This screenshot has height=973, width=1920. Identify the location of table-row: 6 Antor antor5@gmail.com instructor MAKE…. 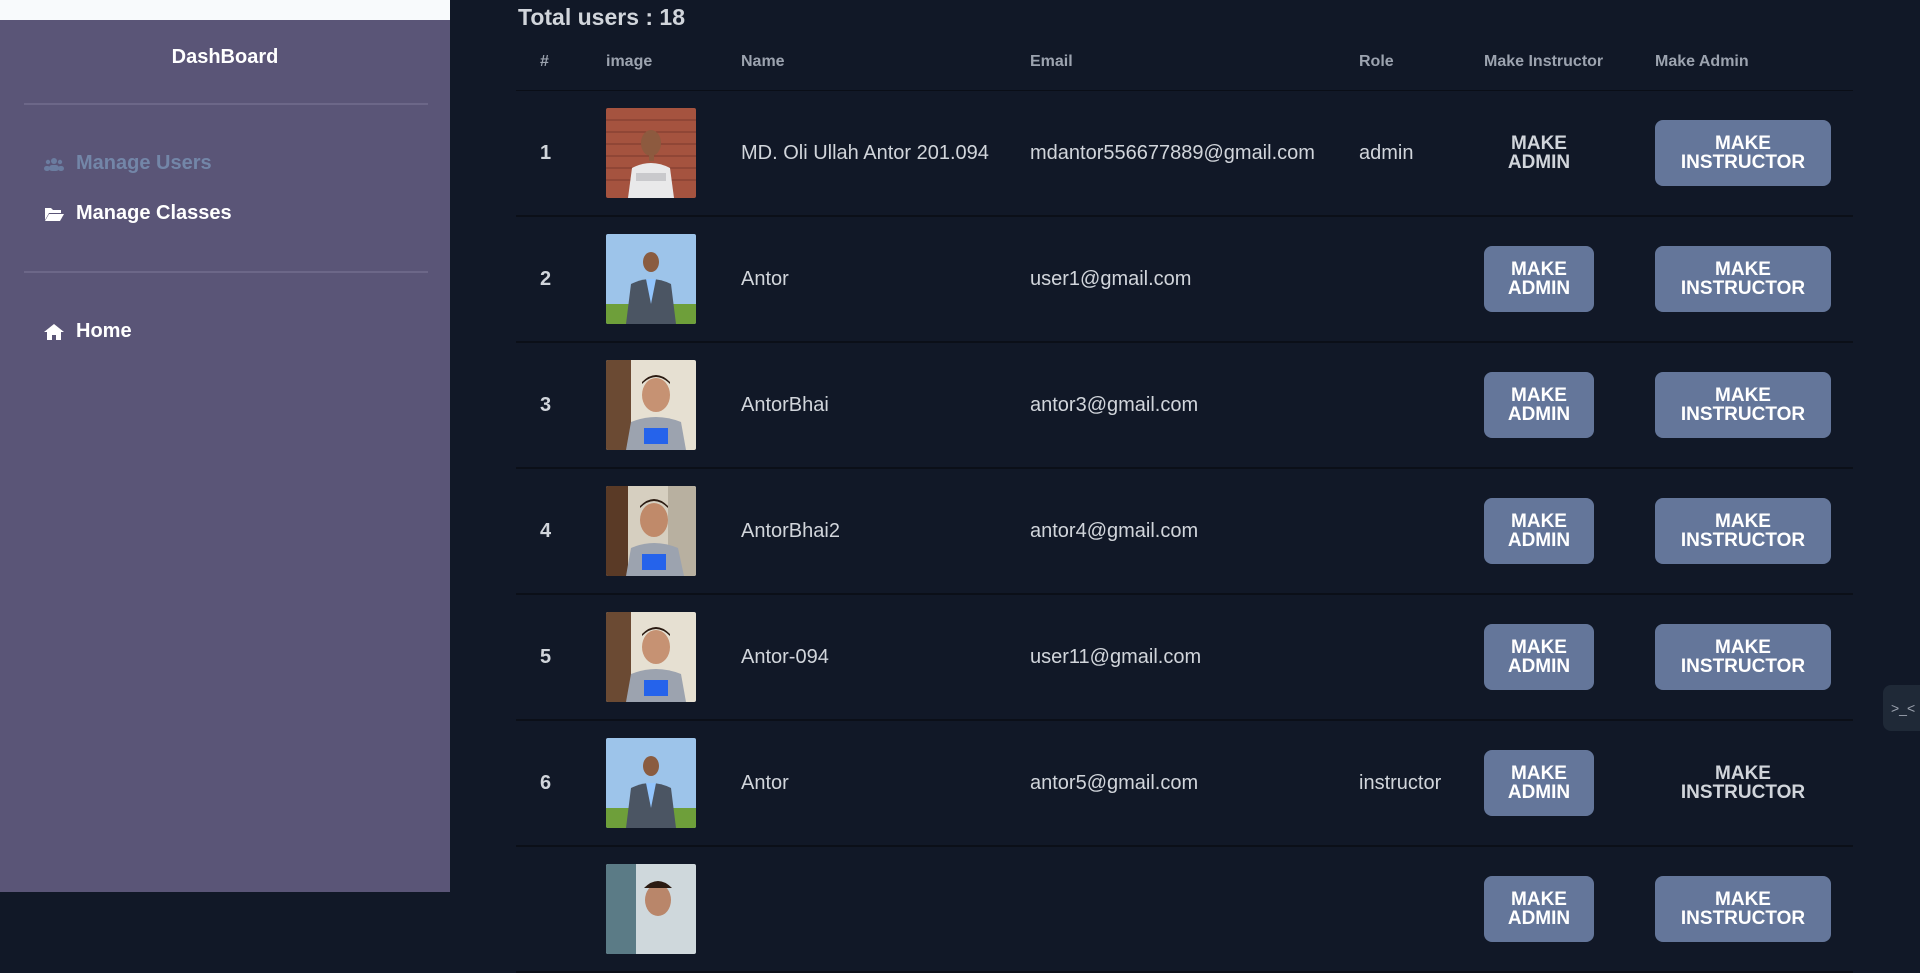
(1184, 784).